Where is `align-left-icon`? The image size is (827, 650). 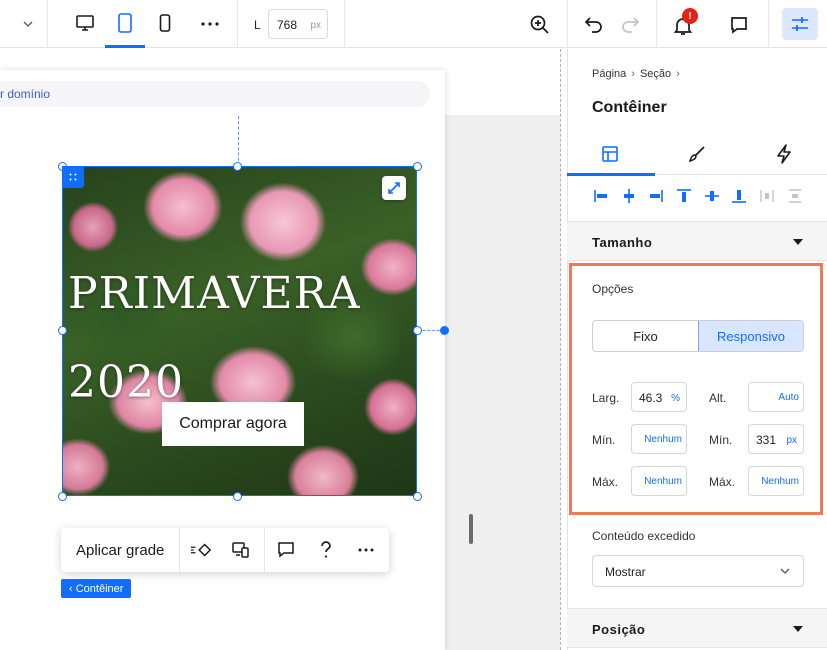 align-left-icon is located at coordinates (601, 196).